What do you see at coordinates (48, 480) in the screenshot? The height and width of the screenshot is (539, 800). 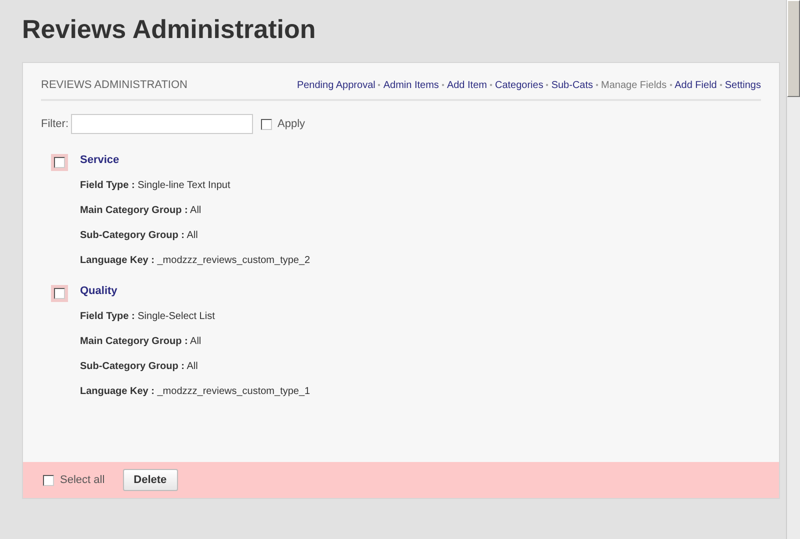 I see `select-all-checkbox` at bounding box center [48, 480].